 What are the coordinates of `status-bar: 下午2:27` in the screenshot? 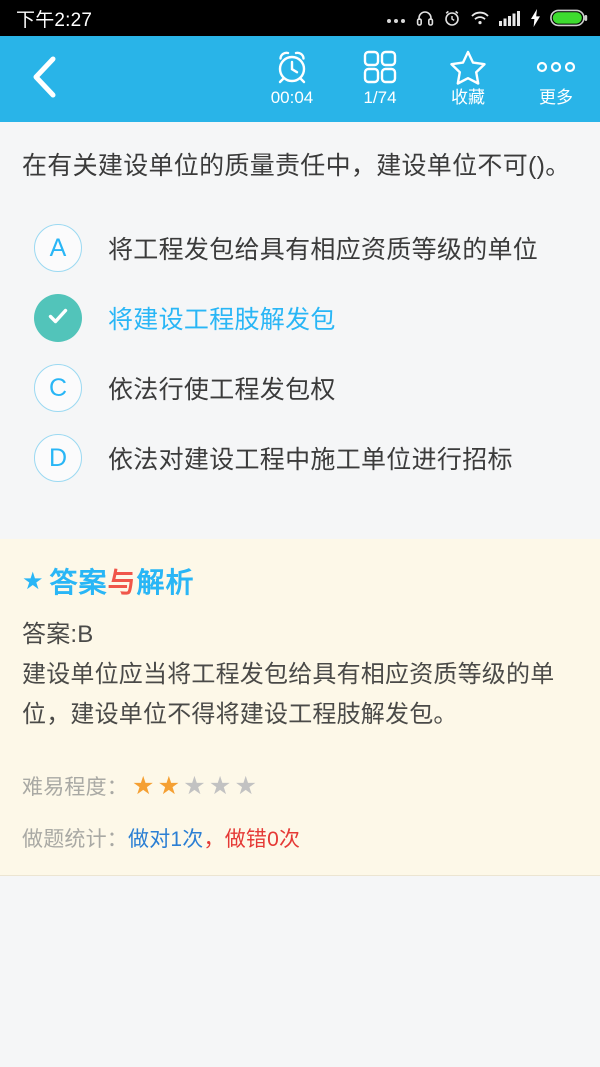 It's located at (300, 18).